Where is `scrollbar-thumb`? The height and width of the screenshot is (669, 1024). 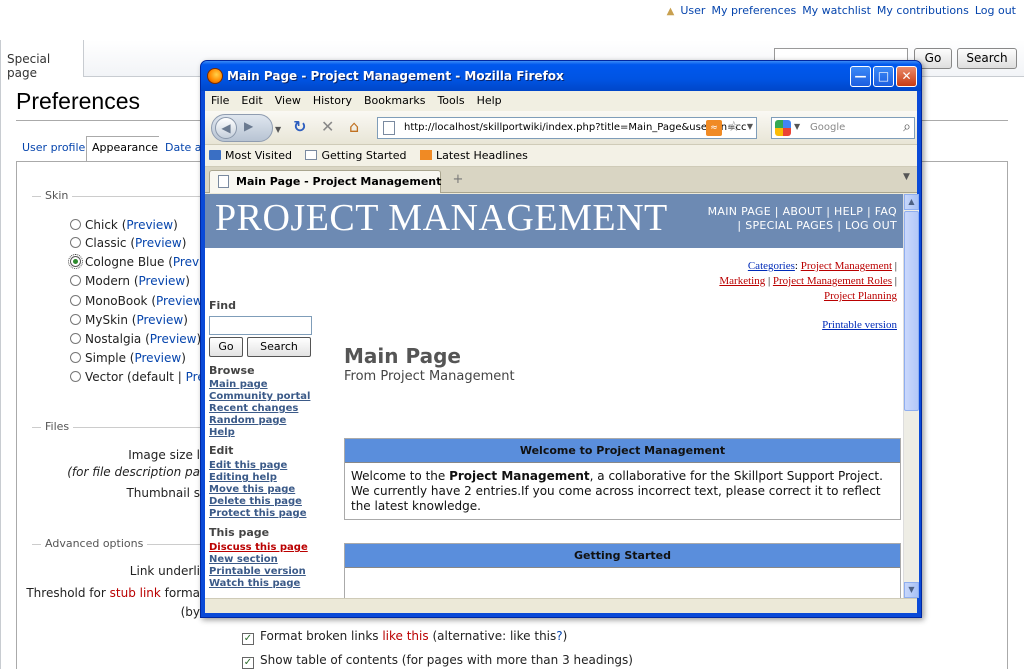
scrollbar-thumb is located at coordinates (911, 311).